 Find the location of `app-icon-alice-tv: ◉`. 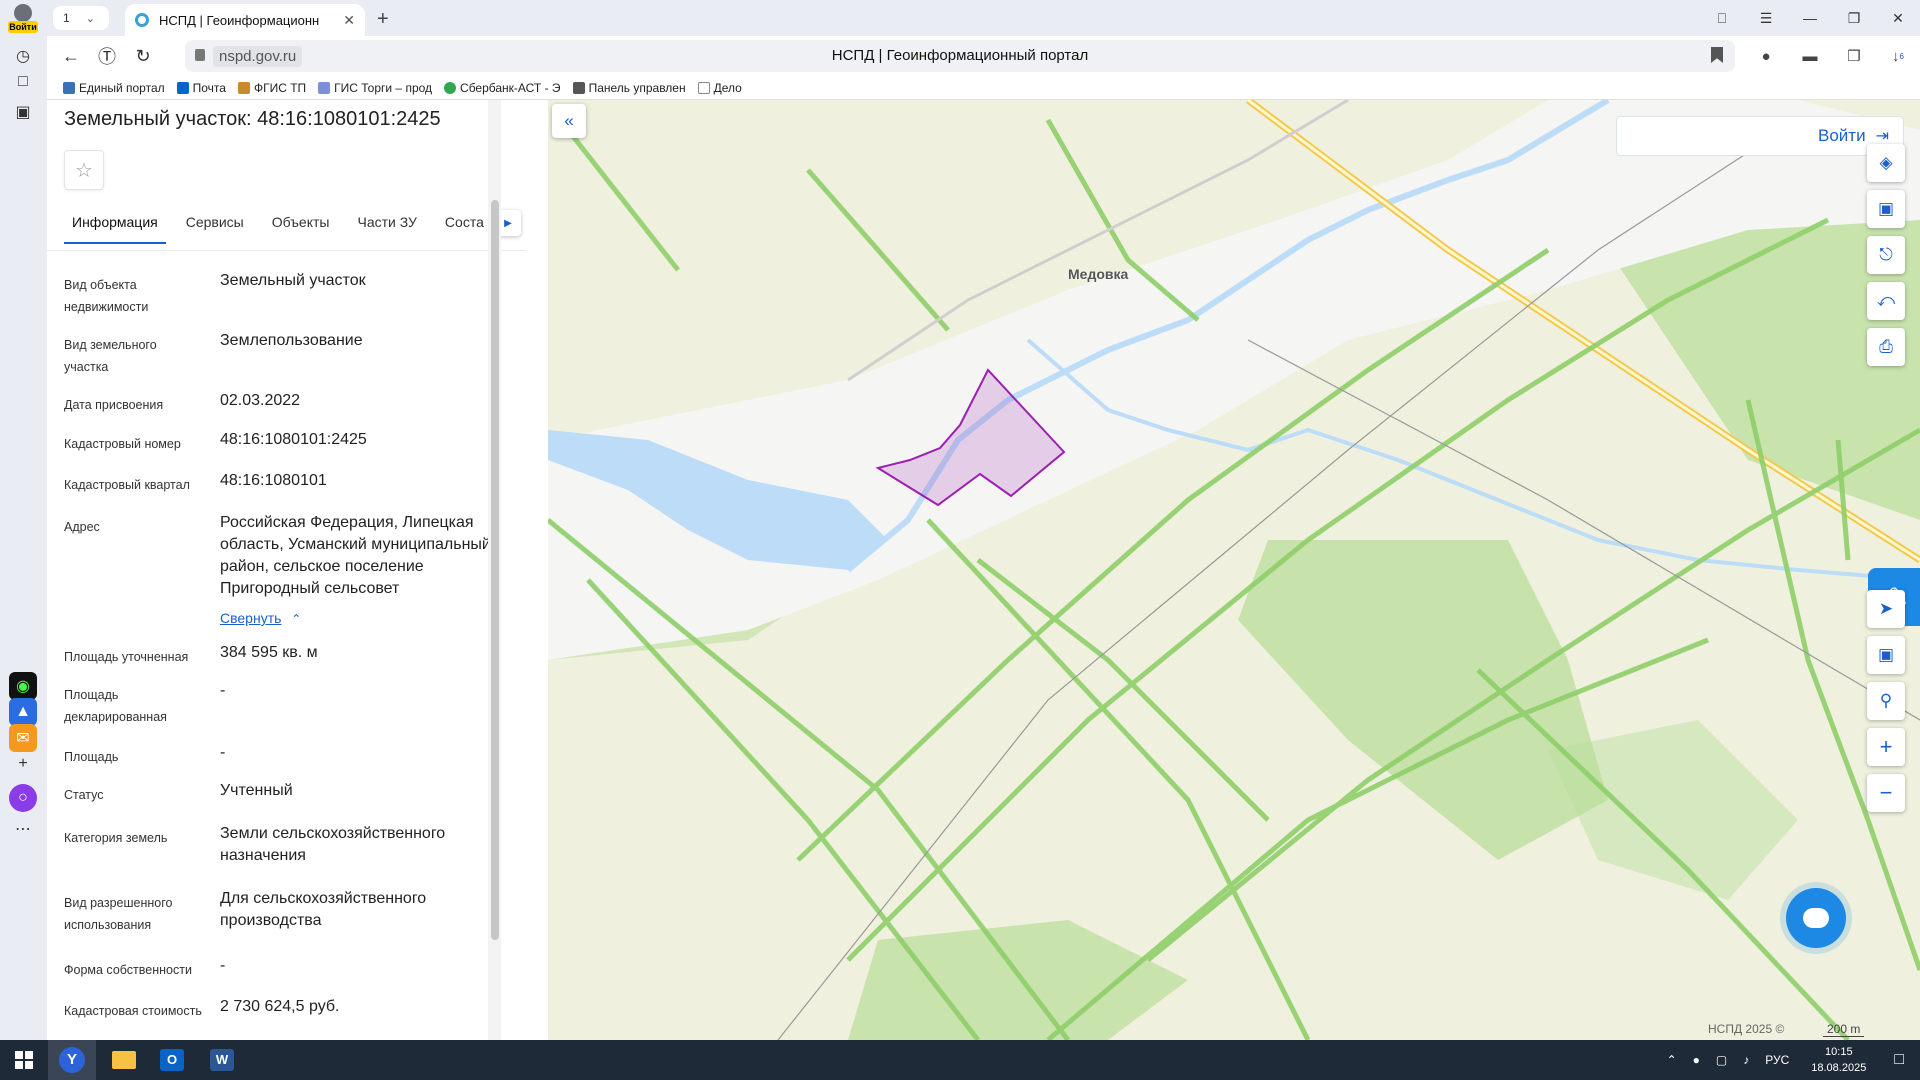

app-icon-alice-tv: ◉ is located at coordinates (23, 686).